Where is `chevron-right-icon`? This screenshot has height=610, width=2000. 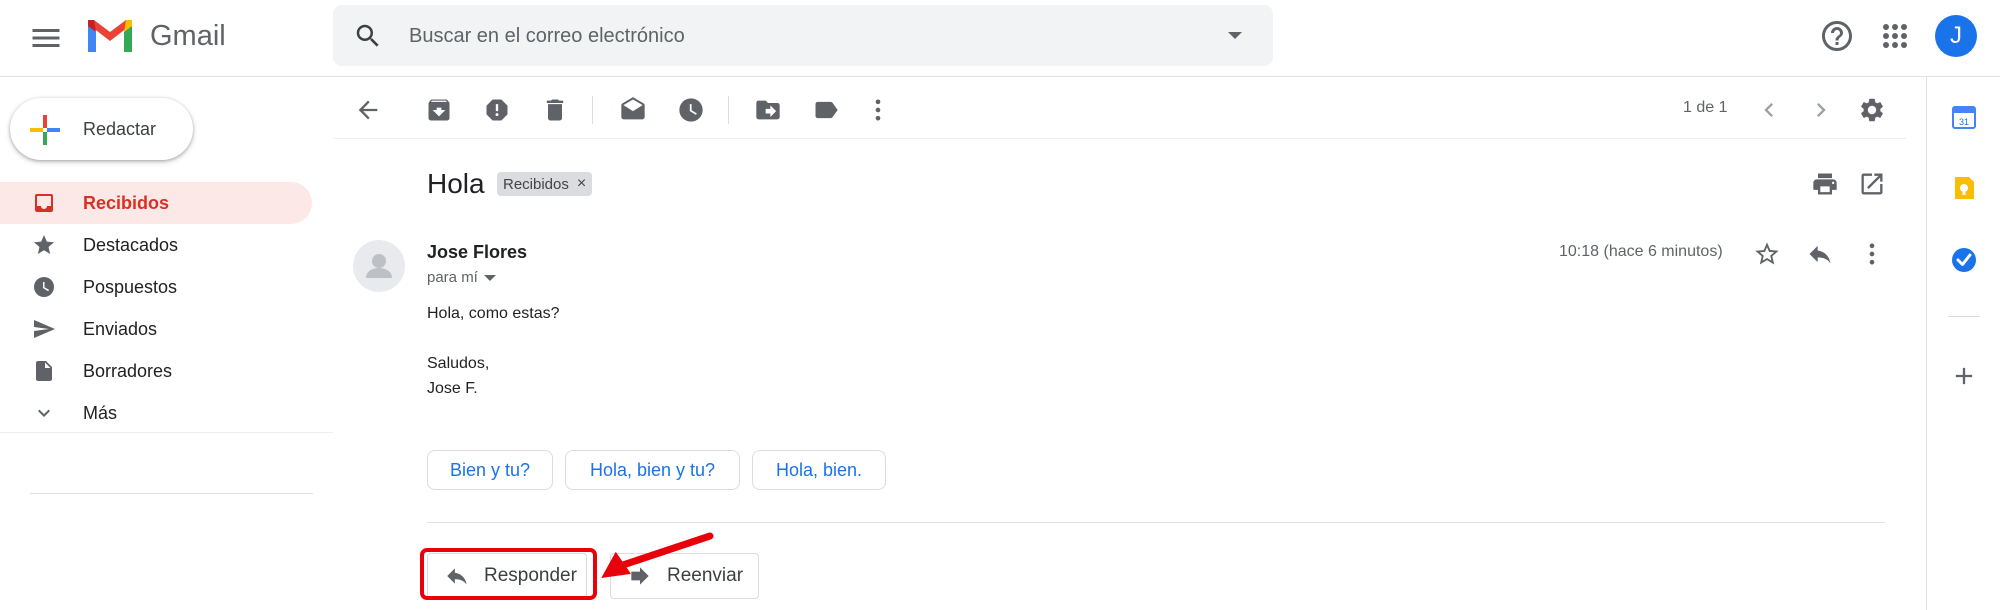
chevron-right-icon is located at coordinates (1821, 110).